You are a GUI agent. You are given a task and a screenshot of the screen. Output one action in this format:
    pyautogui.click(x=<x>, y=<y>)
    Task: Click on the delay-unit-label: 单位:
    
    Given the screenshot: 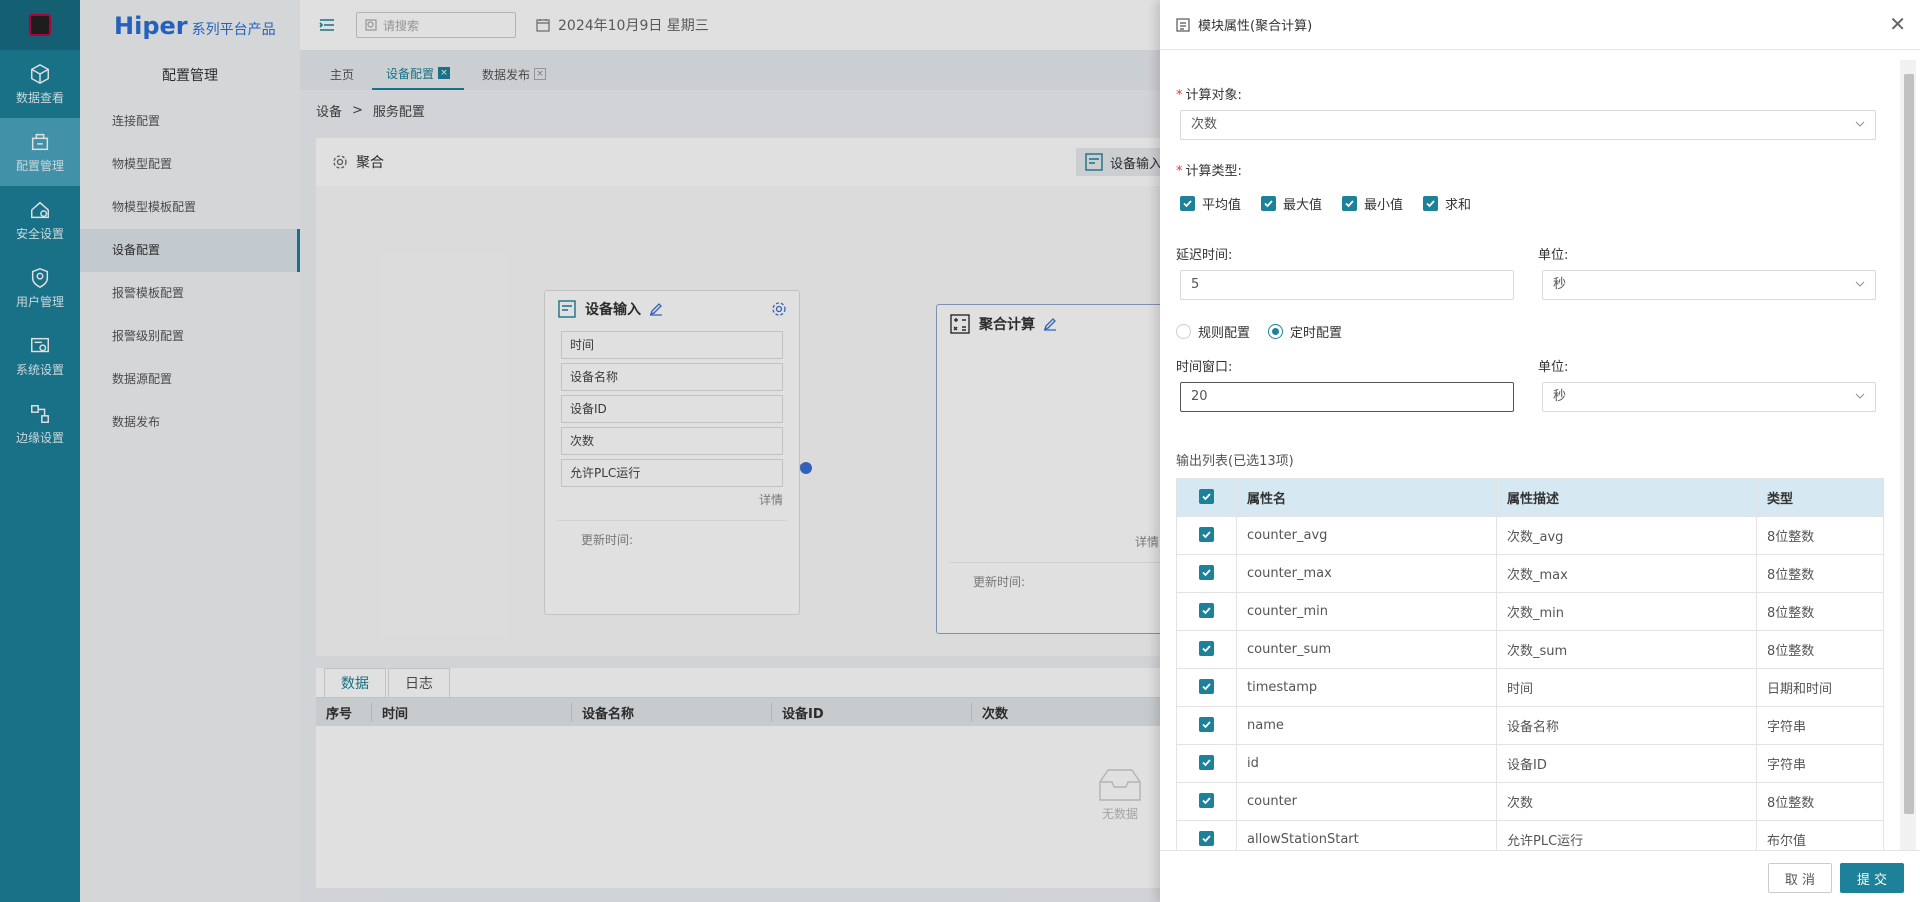 What is the action you would take?
    pyautogui.click(x=1553, y=255)
    